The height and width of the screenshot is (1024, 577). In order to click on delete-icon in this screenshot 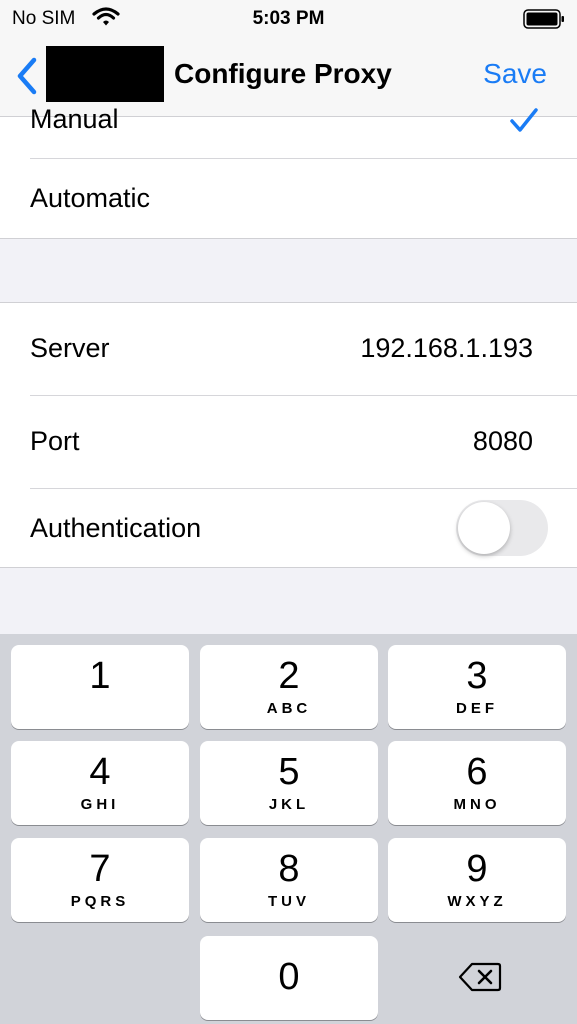, I will do `click(480, 977)`.